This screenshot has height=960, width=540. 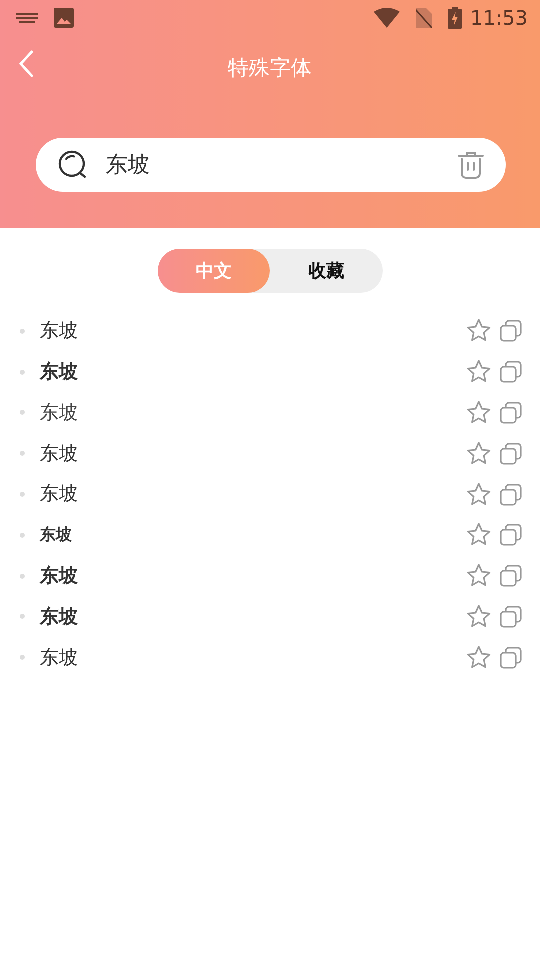 I want to click on search-icon, so click(x=73, y=165).